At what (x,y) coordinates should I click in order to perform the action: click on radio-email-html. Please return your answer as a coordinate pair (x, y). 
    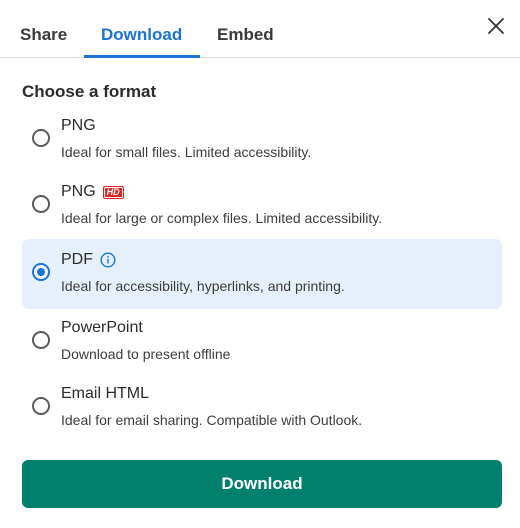
    Looking at the image, I should click on (41, 406).